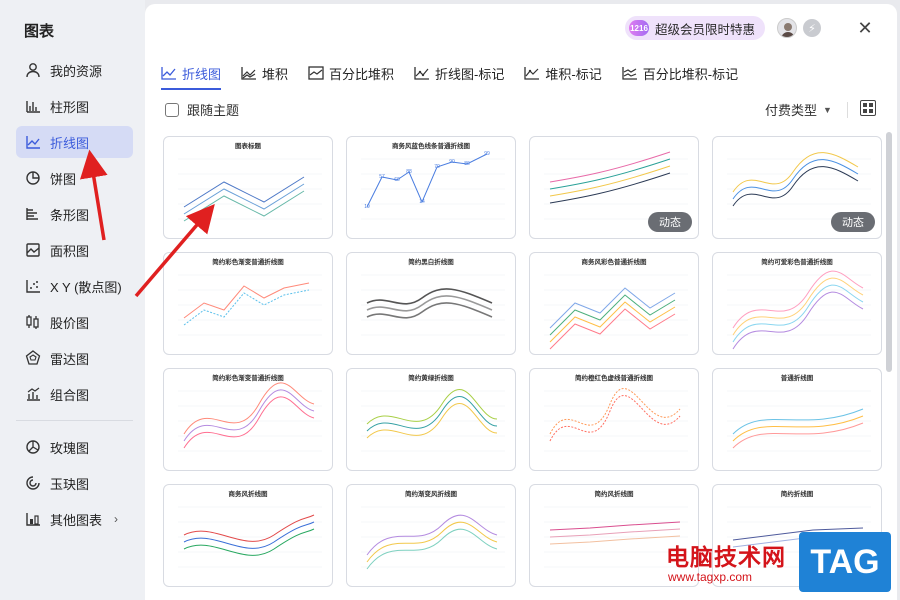  What do you see at coordinates (169, 73) in the screenshot?
I see `line-chart-icon` at bounding box center [169, 73].